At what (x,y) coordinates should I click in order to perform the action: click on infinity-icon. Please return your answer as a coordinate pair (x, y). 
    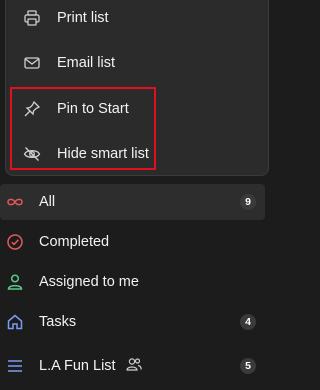
    Looking at the image, I should click on (15, 202).